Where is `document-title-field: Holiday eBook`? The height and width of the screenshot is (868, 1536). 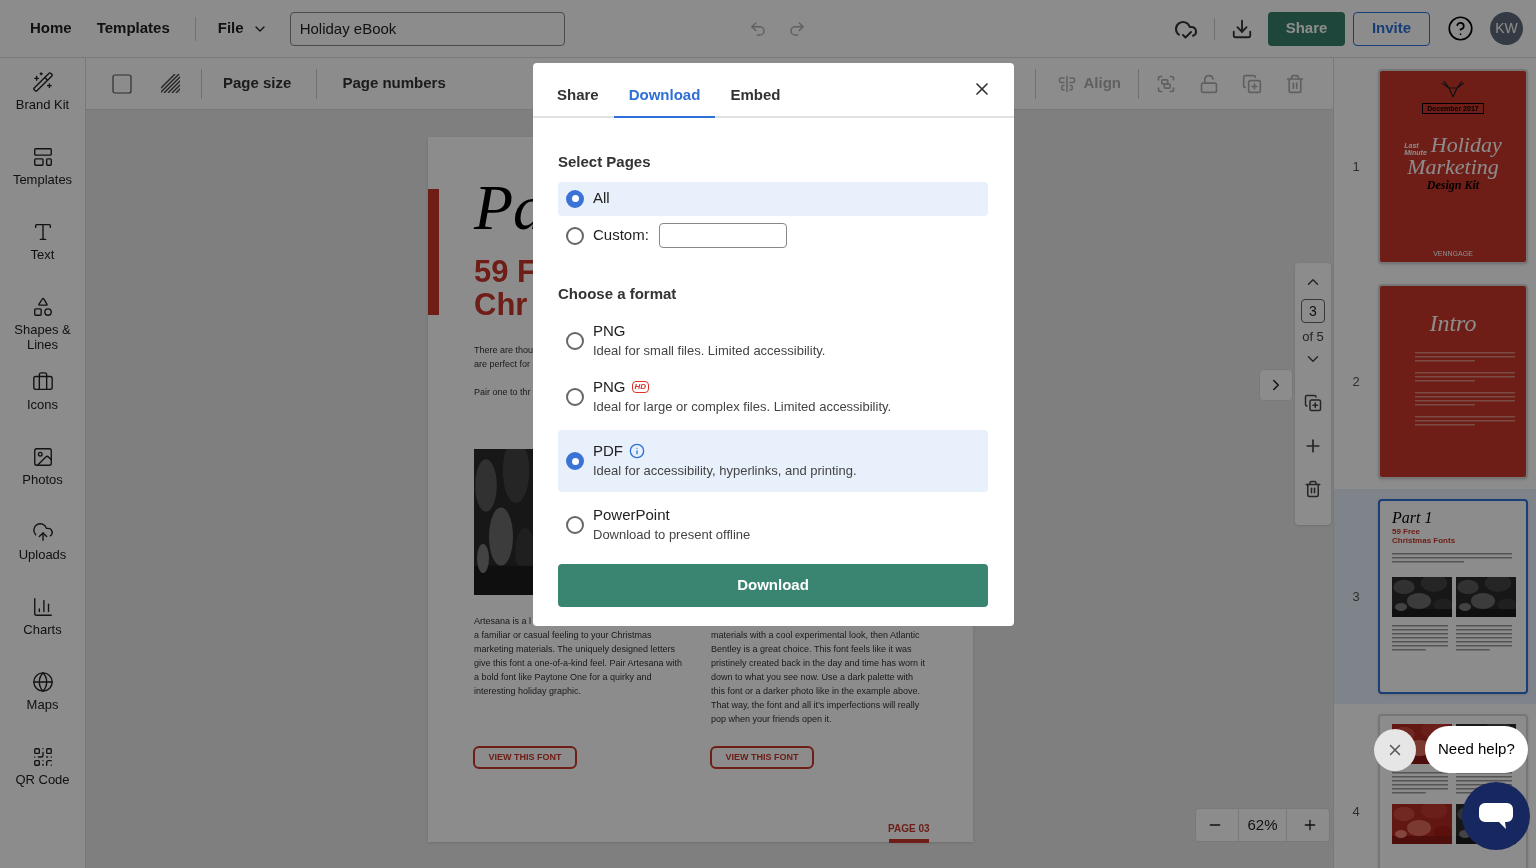 document-title-field: Holiday eBook is located at coordinates (427, 28).